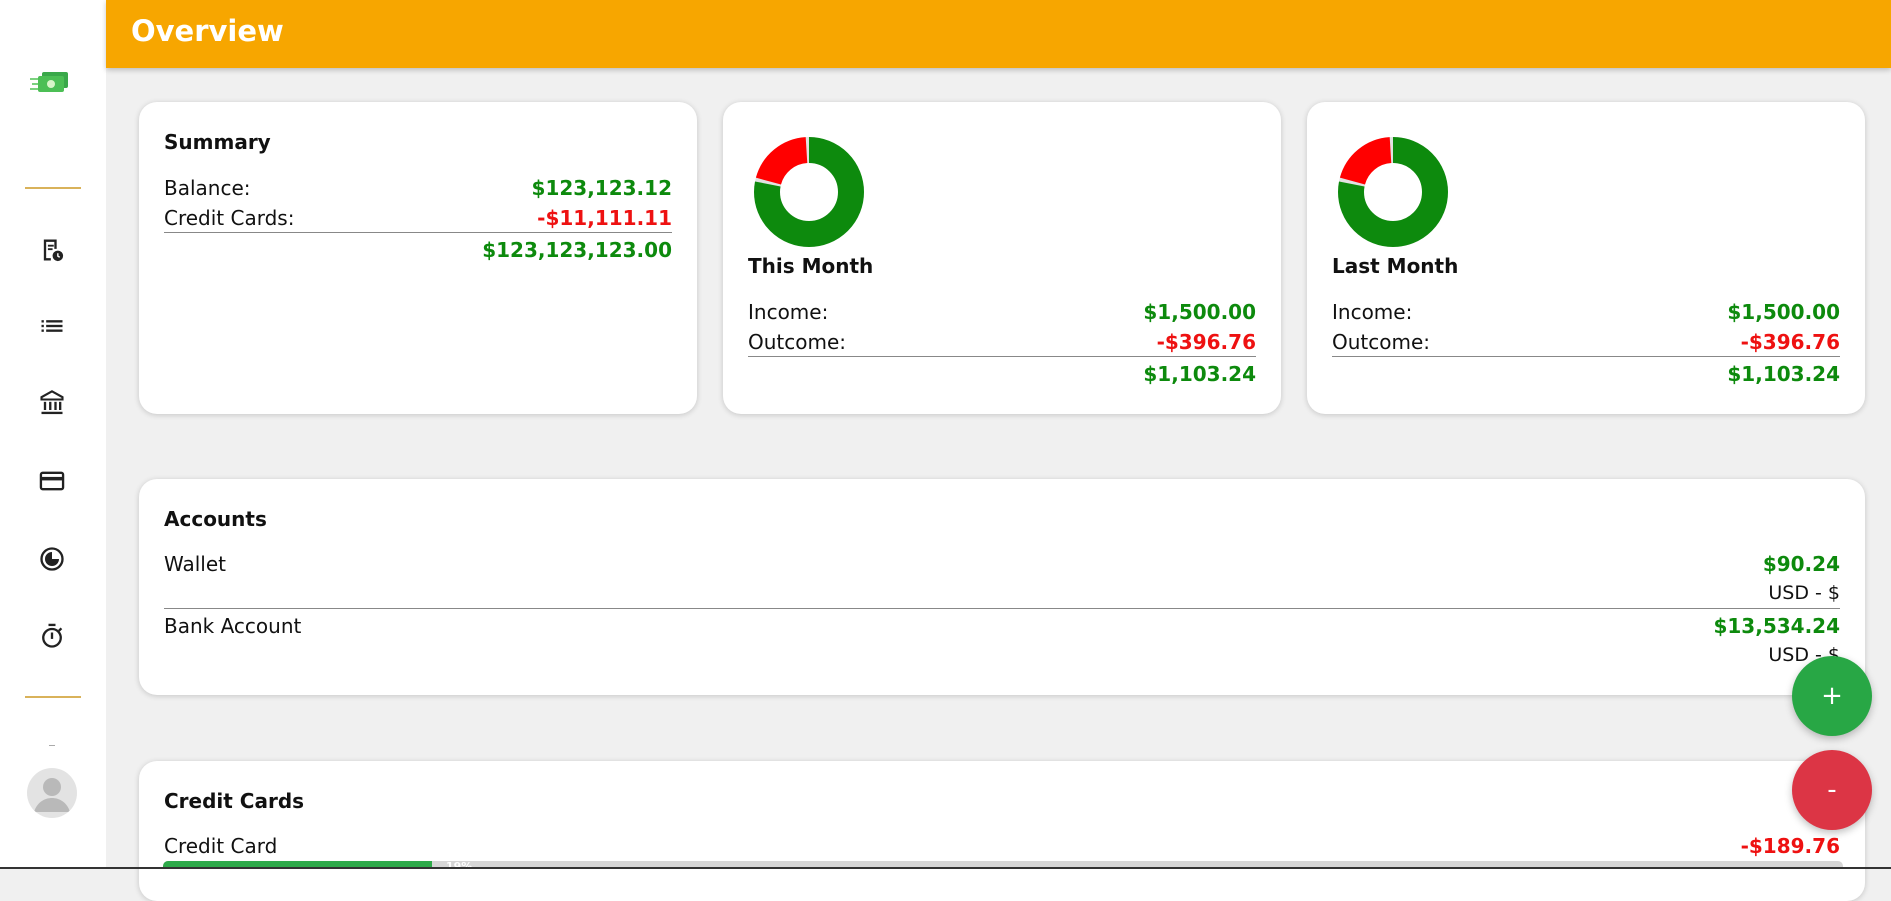  Describe the element at coordinates (1393, 192) in the screenshot. I see `last-month-donut-chart` at that location.